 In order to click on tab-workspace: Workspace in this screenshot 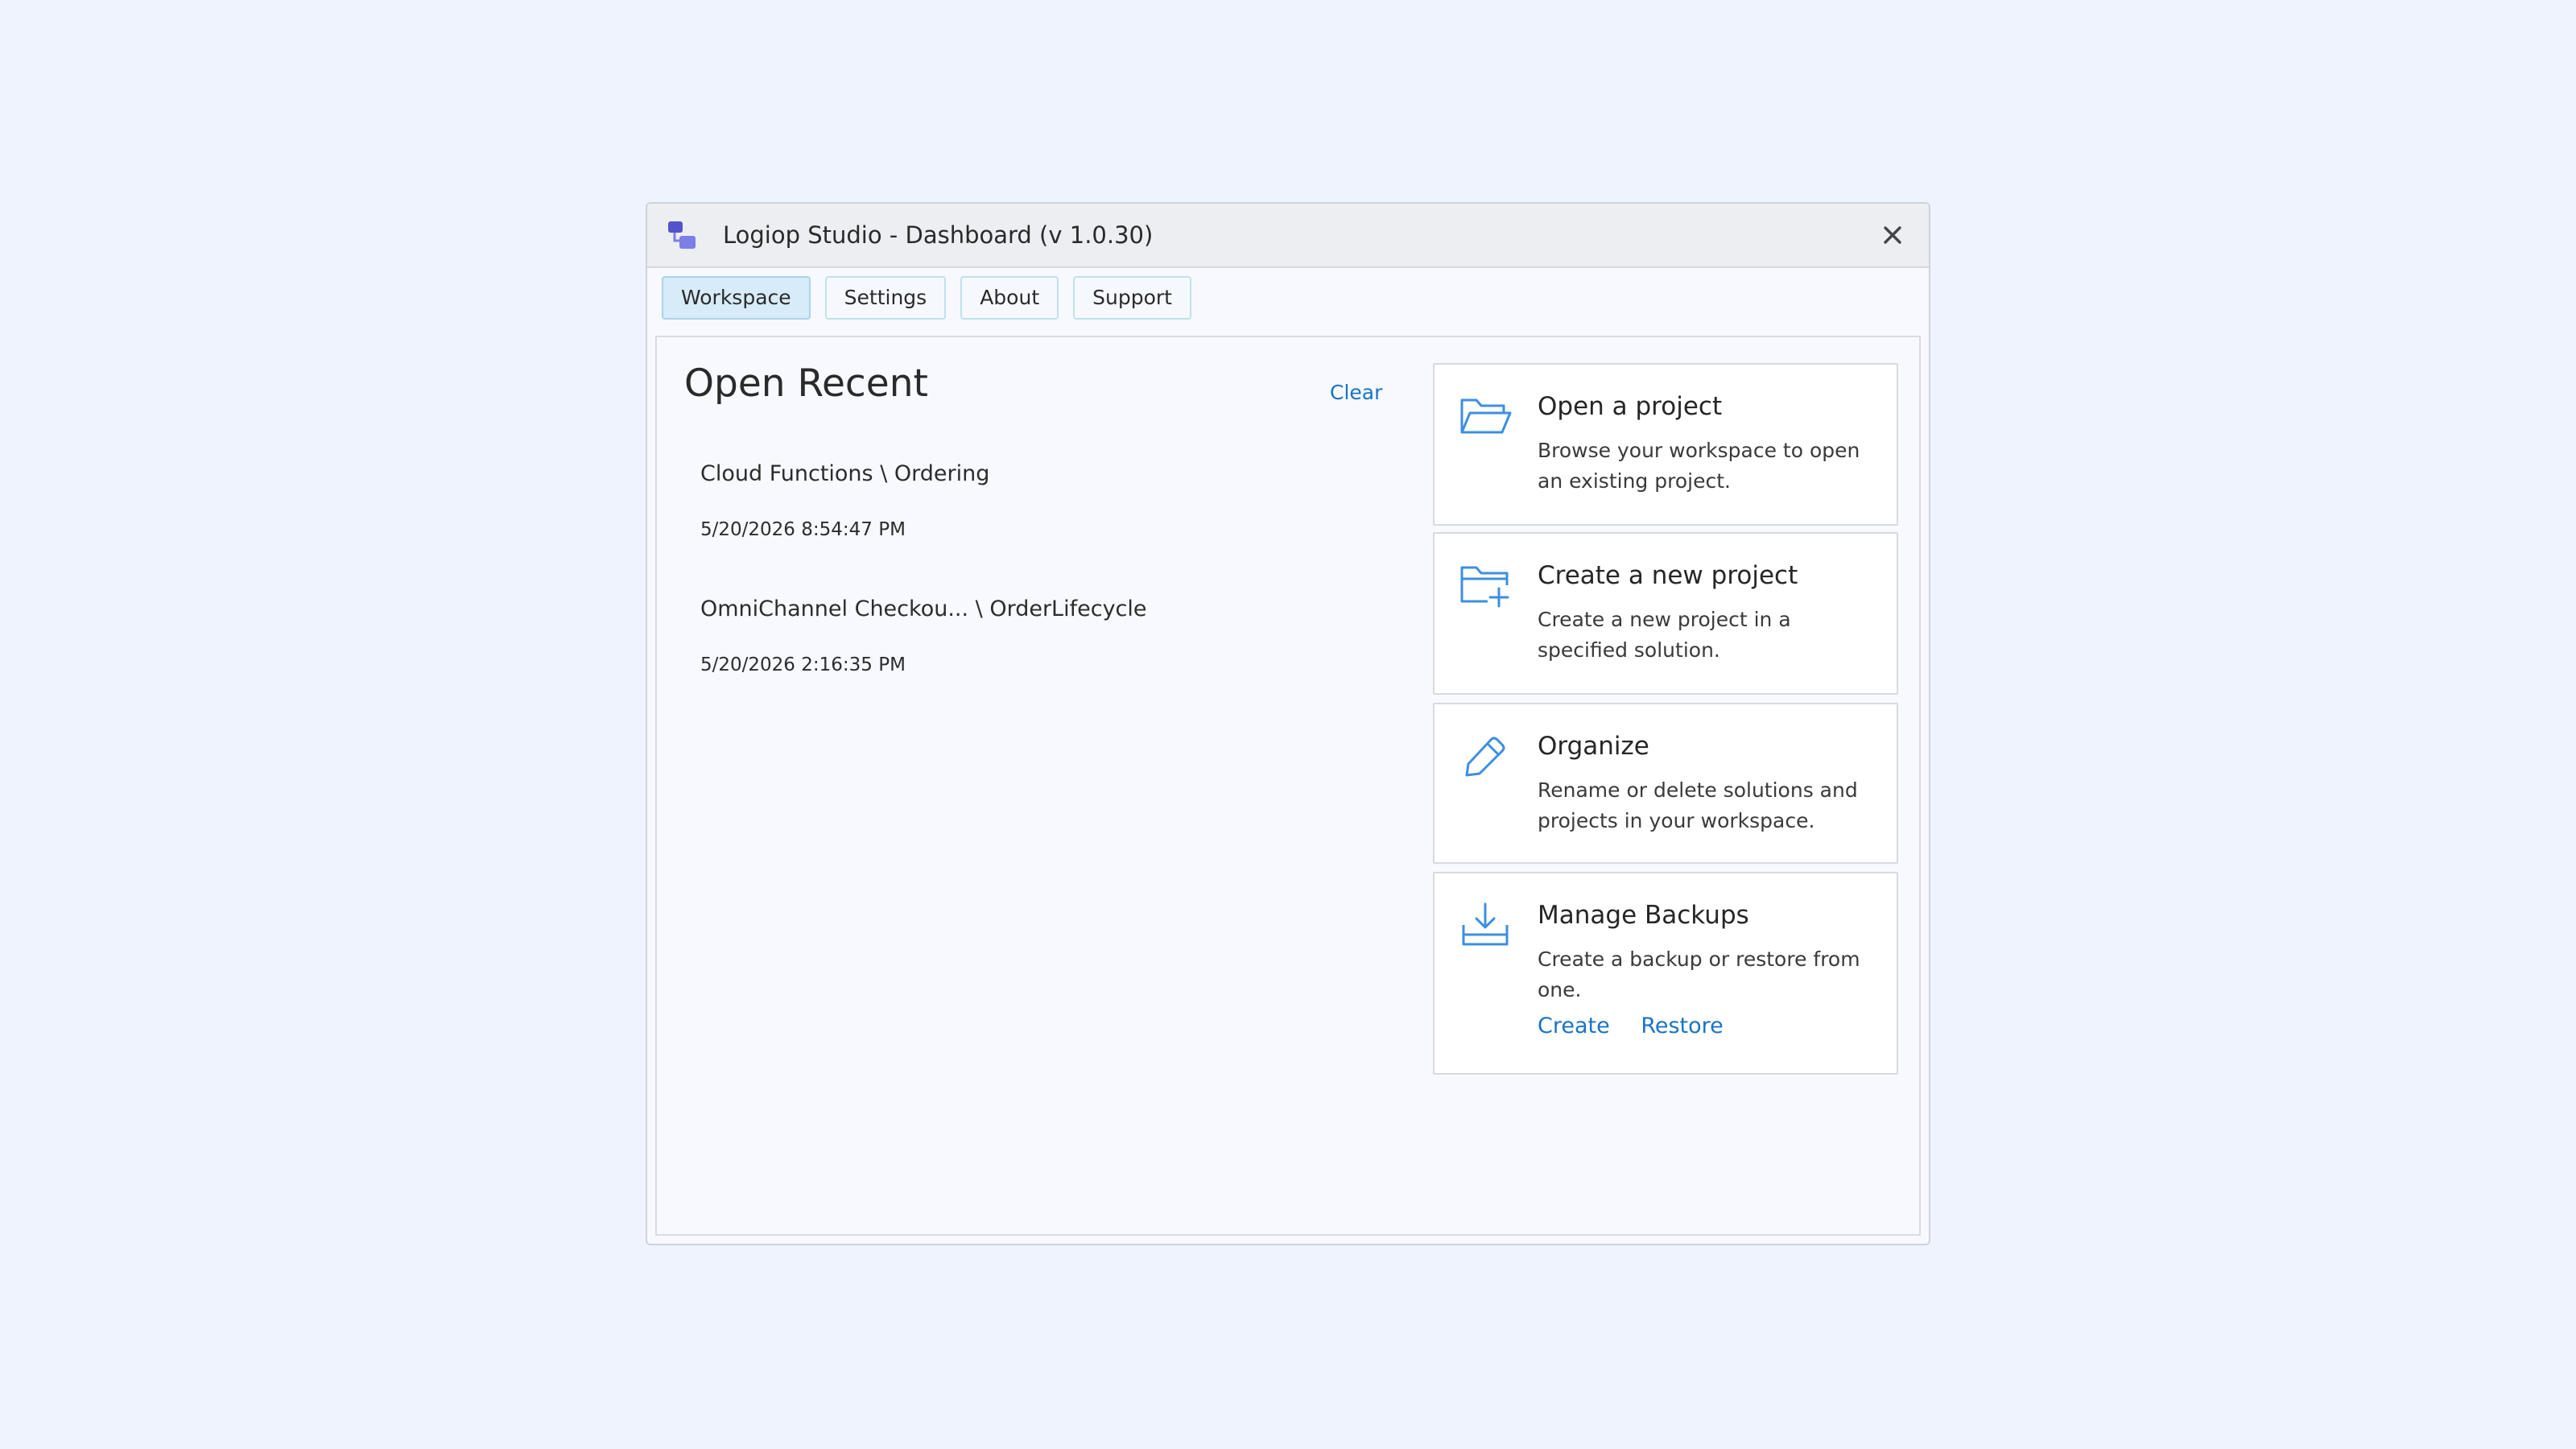, I will do `click(736, 298)`.